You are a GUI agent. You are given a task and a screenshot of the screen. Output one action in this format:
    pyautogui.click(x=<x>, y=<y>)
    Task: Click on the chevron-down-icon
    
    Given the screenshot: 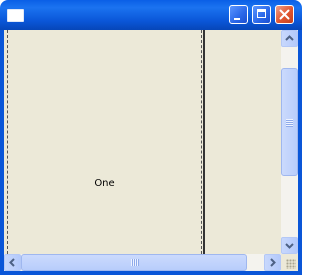 What is the action you would take?
    pyautogui.click(x=289, y=246)
    